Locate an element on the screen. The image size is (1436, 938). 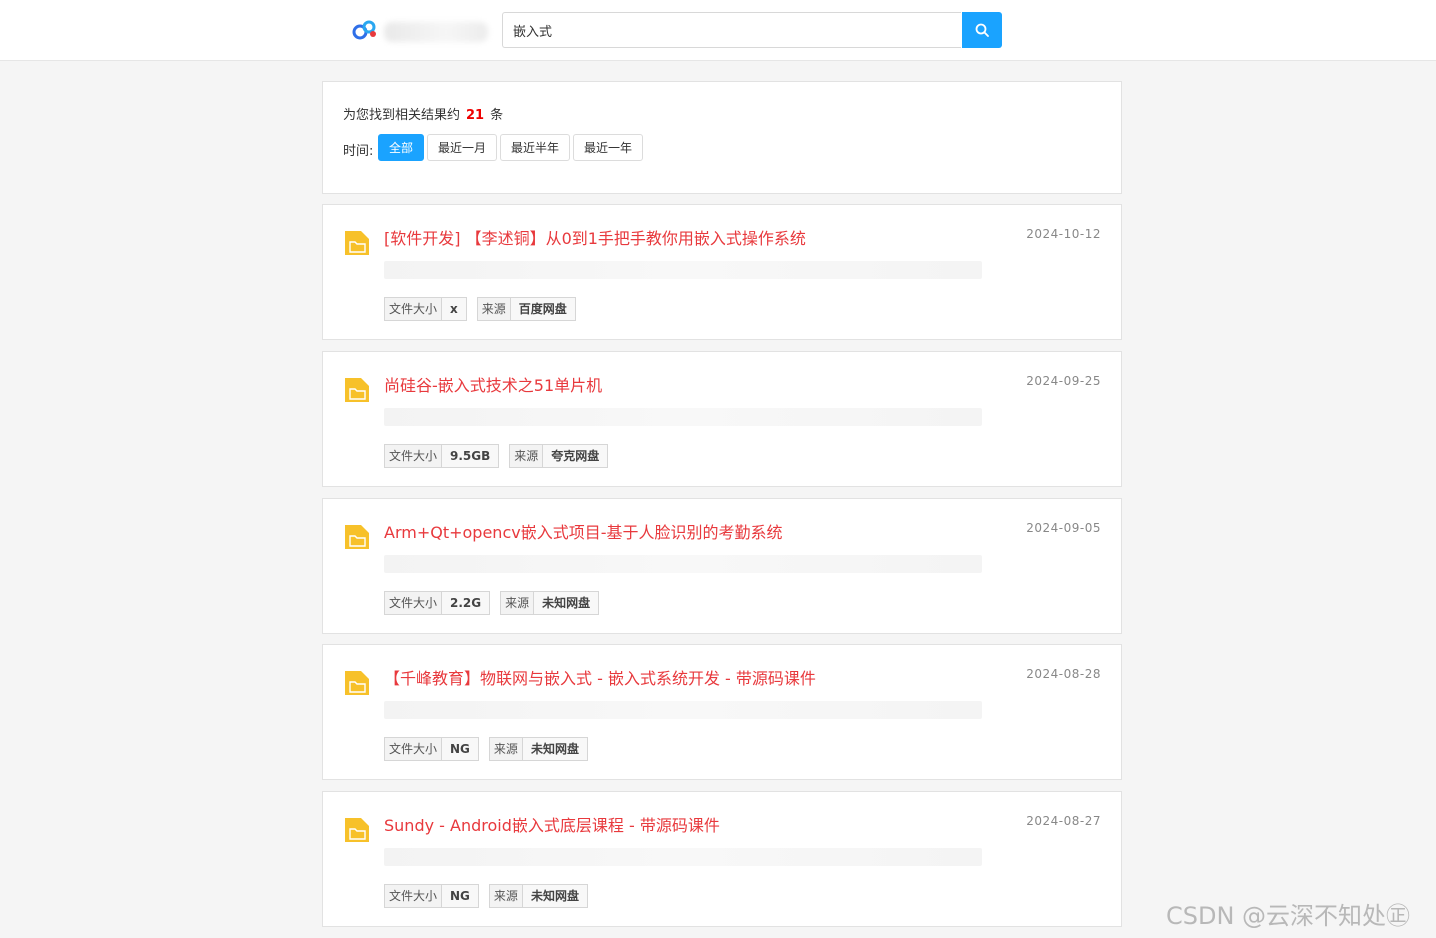
result-date: 2024-08-28 is located at coordinates (1063, 674).